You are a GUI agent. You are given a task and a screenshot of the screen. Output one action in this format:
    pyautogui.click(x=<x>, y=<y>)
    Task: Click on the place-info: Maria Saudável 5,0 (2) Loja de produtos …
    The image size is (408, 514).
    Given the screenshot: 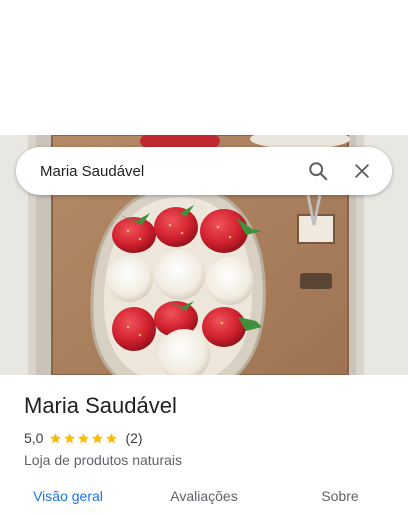 What is the action you would take?
    pyautogui.click(x=204, y=430)
    